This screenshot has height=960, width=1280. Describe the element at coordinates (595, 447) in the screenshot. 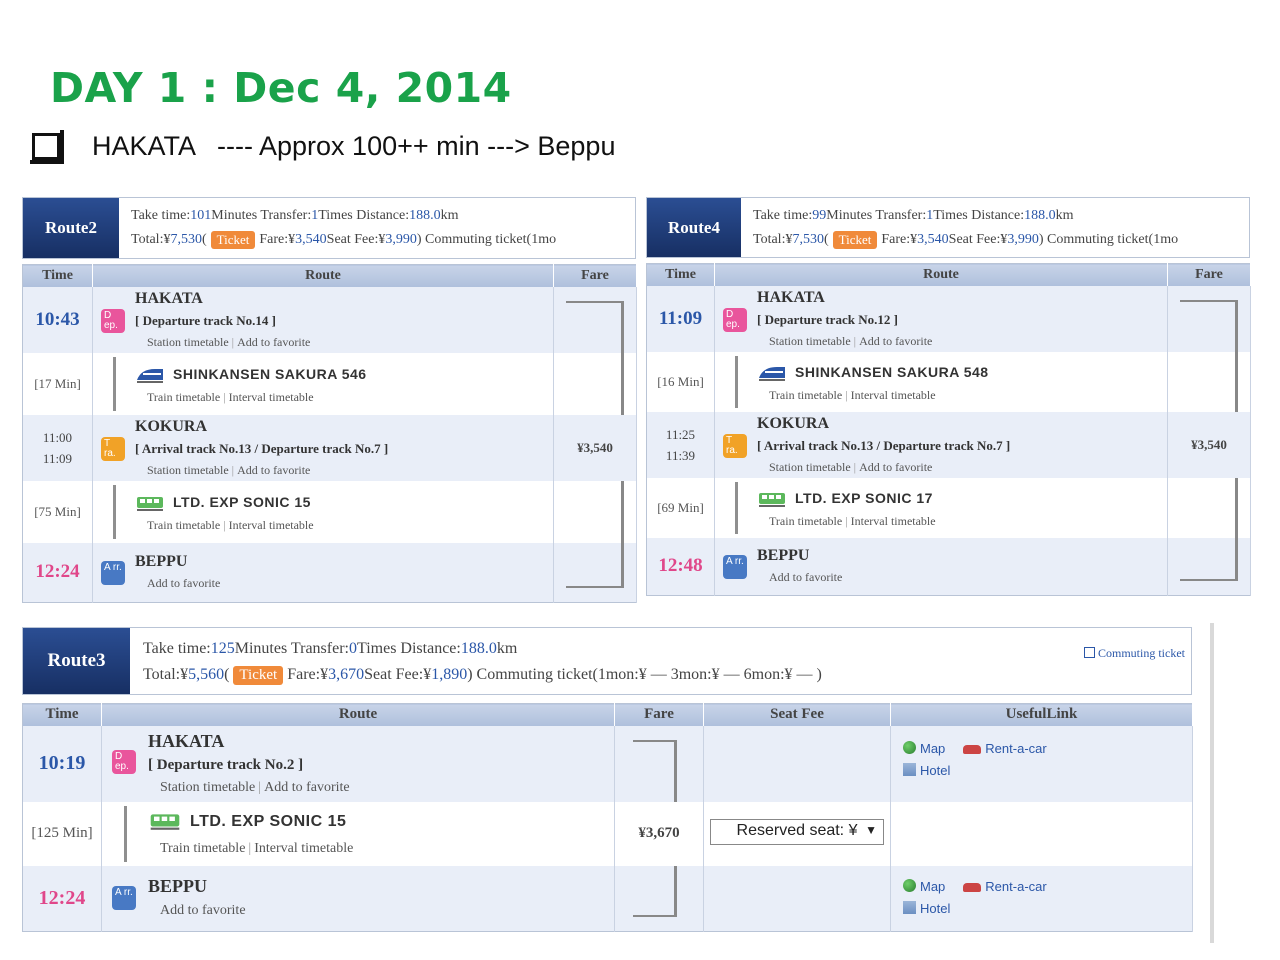

I see `fare-value: ¥3,540` at that location.